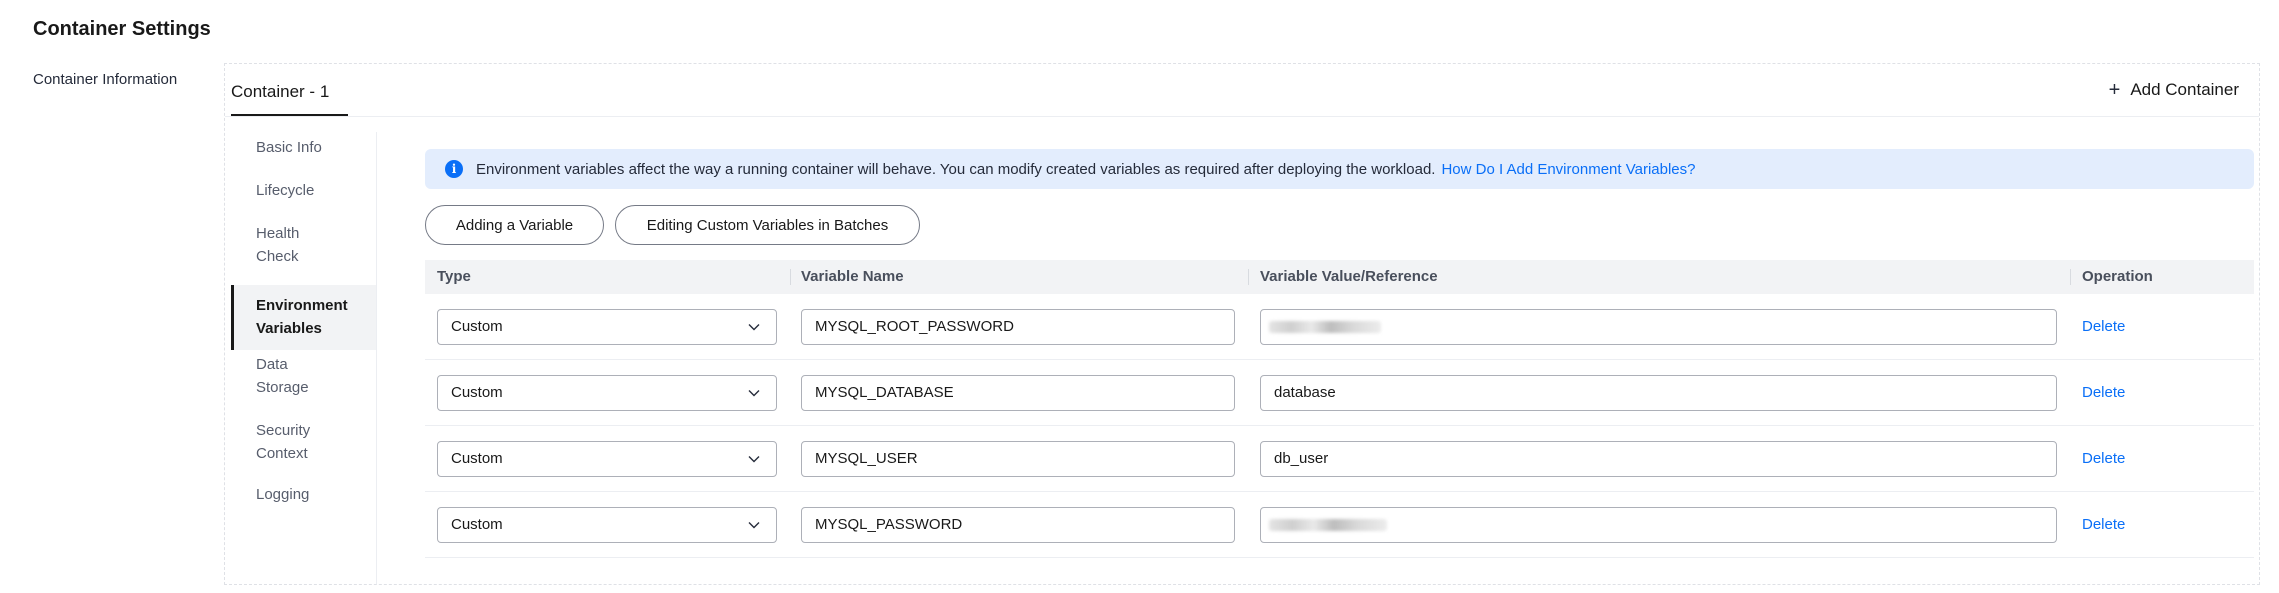  I want to click on sidebar-item-data-storage: Data Storage, so click(303, 376).